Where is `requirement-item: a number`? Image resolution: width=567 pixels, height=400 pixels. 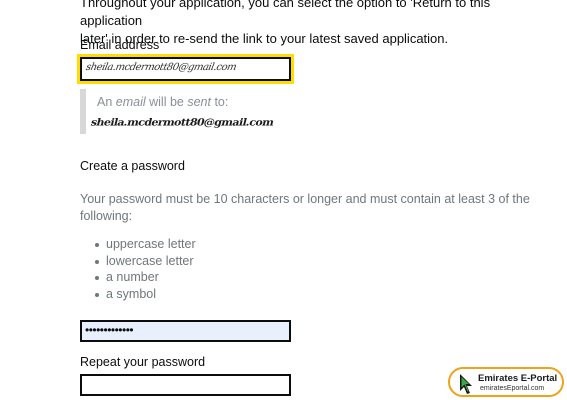 requirement-item: a number is located at coordinates (145, 277).